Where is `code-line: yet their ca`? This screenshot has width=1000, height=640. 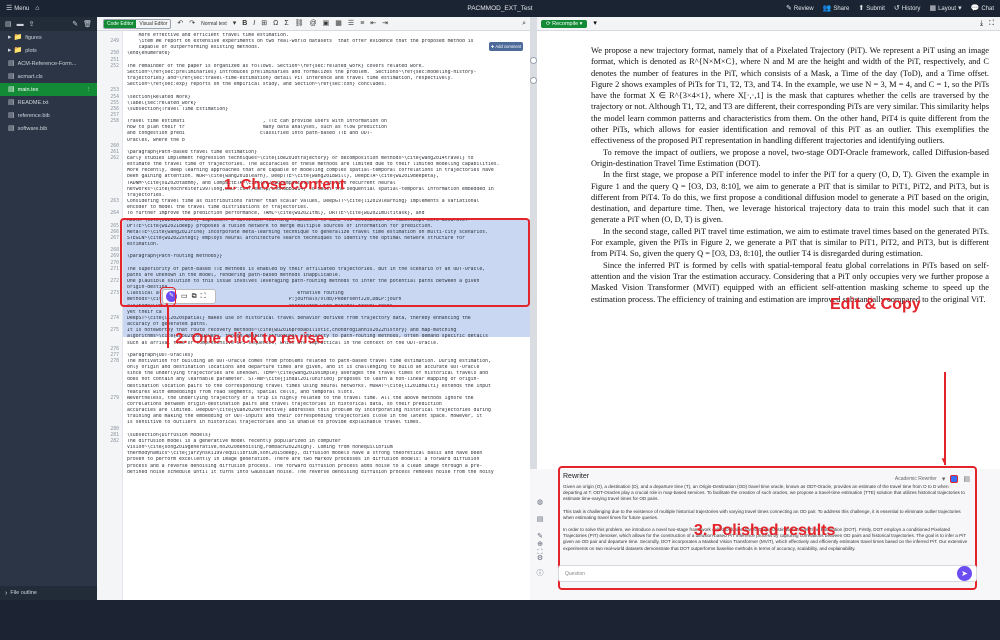 code-line: yet their ca is located at coordinates (325, 313).